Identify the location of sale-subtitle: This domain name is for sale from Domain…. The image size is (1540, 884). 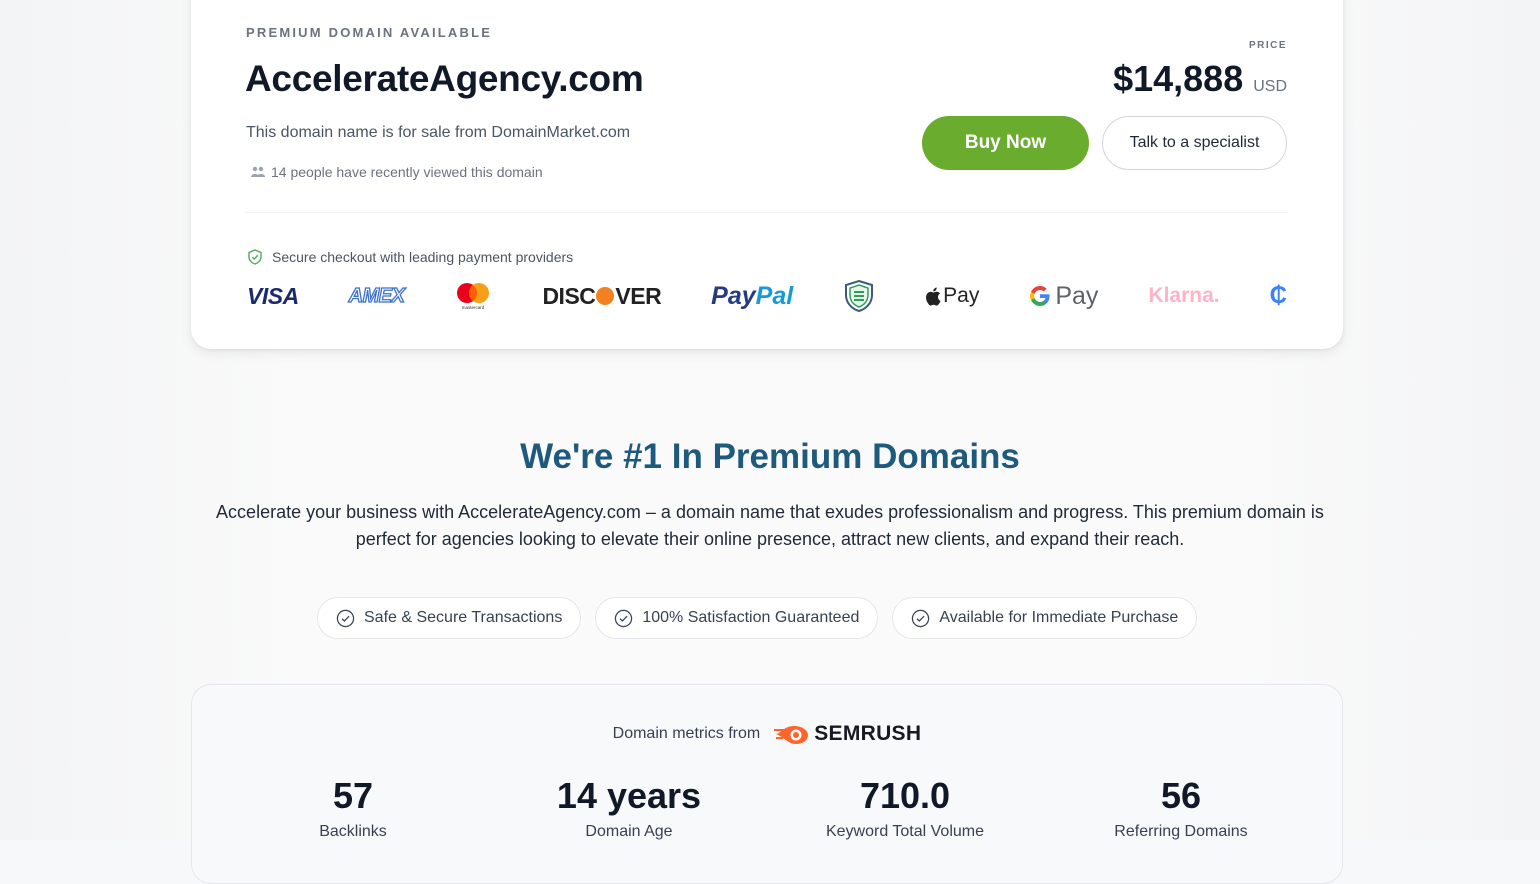
(438, 132).